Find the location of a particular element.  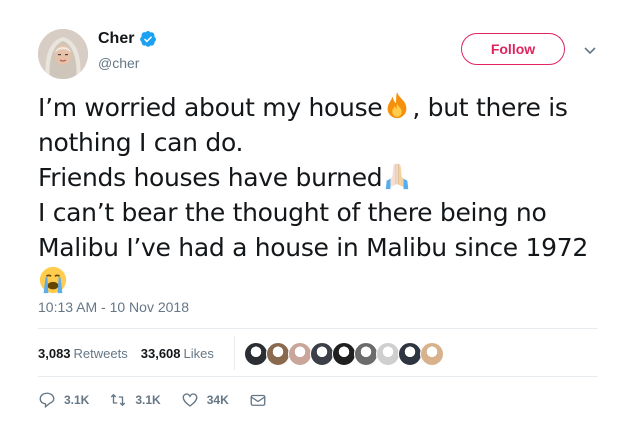

fire-emoji-icon is located at coordinates (397, 105).